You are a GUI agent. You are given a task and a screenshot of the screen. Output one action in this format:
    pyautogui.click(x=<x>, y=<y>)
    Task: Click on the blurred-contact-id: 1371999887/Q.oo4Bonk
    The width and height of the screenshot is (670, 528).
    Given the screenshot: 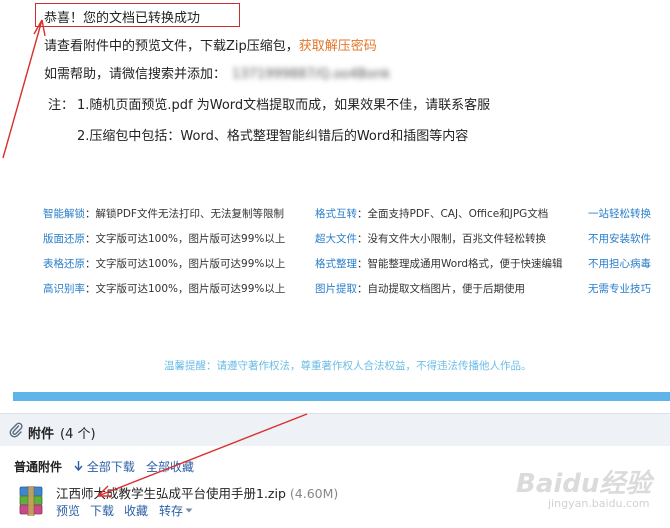 What is the action you would take?
    pyautogui.click(x=311, y=74)
    